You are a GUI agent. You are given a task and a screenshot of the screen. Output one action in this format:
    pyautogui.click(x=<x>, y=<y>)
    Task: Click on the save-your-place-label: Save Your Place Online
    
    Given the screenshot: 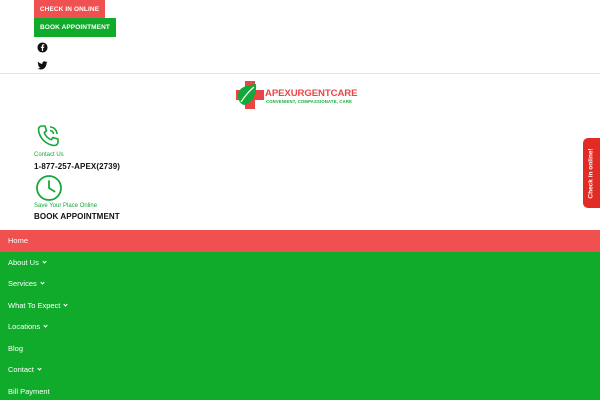 What is the action you would take?
    pyautogui.click(x=66, y=206)
    